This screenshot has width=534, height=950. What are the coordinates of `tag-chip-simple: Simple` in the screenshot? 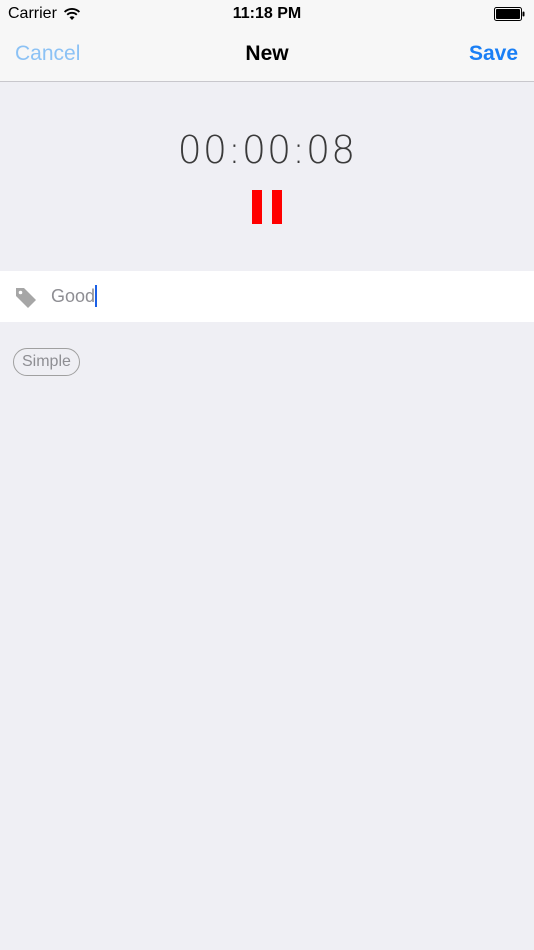 It's located at (46, 362).